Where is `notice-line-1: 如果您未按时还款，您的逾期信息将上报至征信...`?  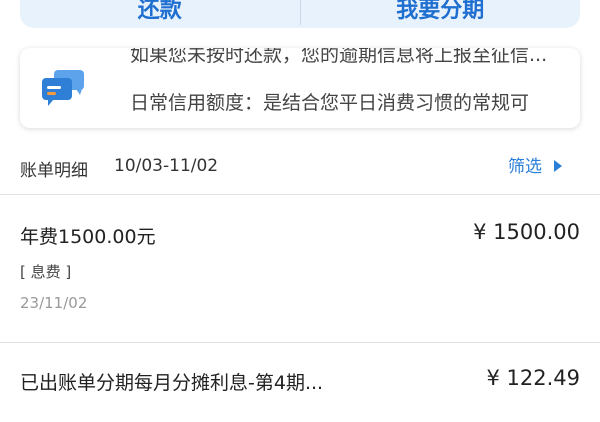 notice-line-1: 如果您未按时还款，您的逾期信息将上报至征信... is located at coordinates (339, 57).